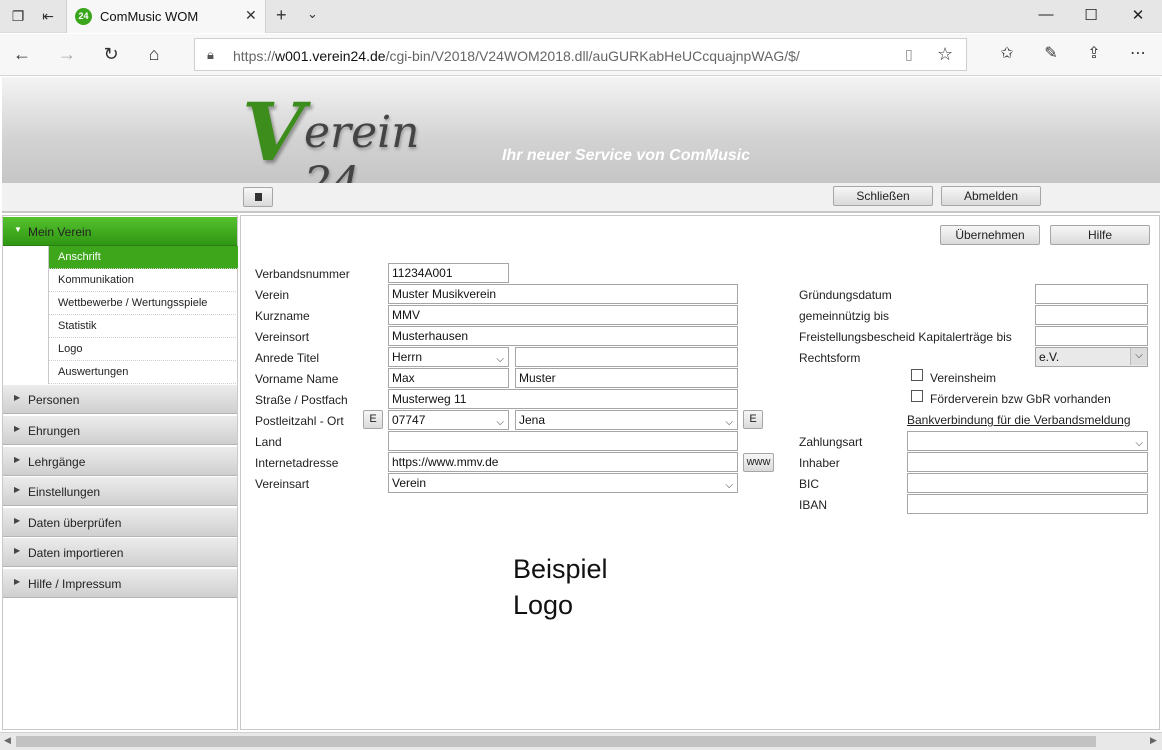 This screenshot has width=1162, height=750. What do you see at coordinates (626, 420) in the screenshot?
I see `ort-select: Jena ⌵` at bounding box center [626, 420].